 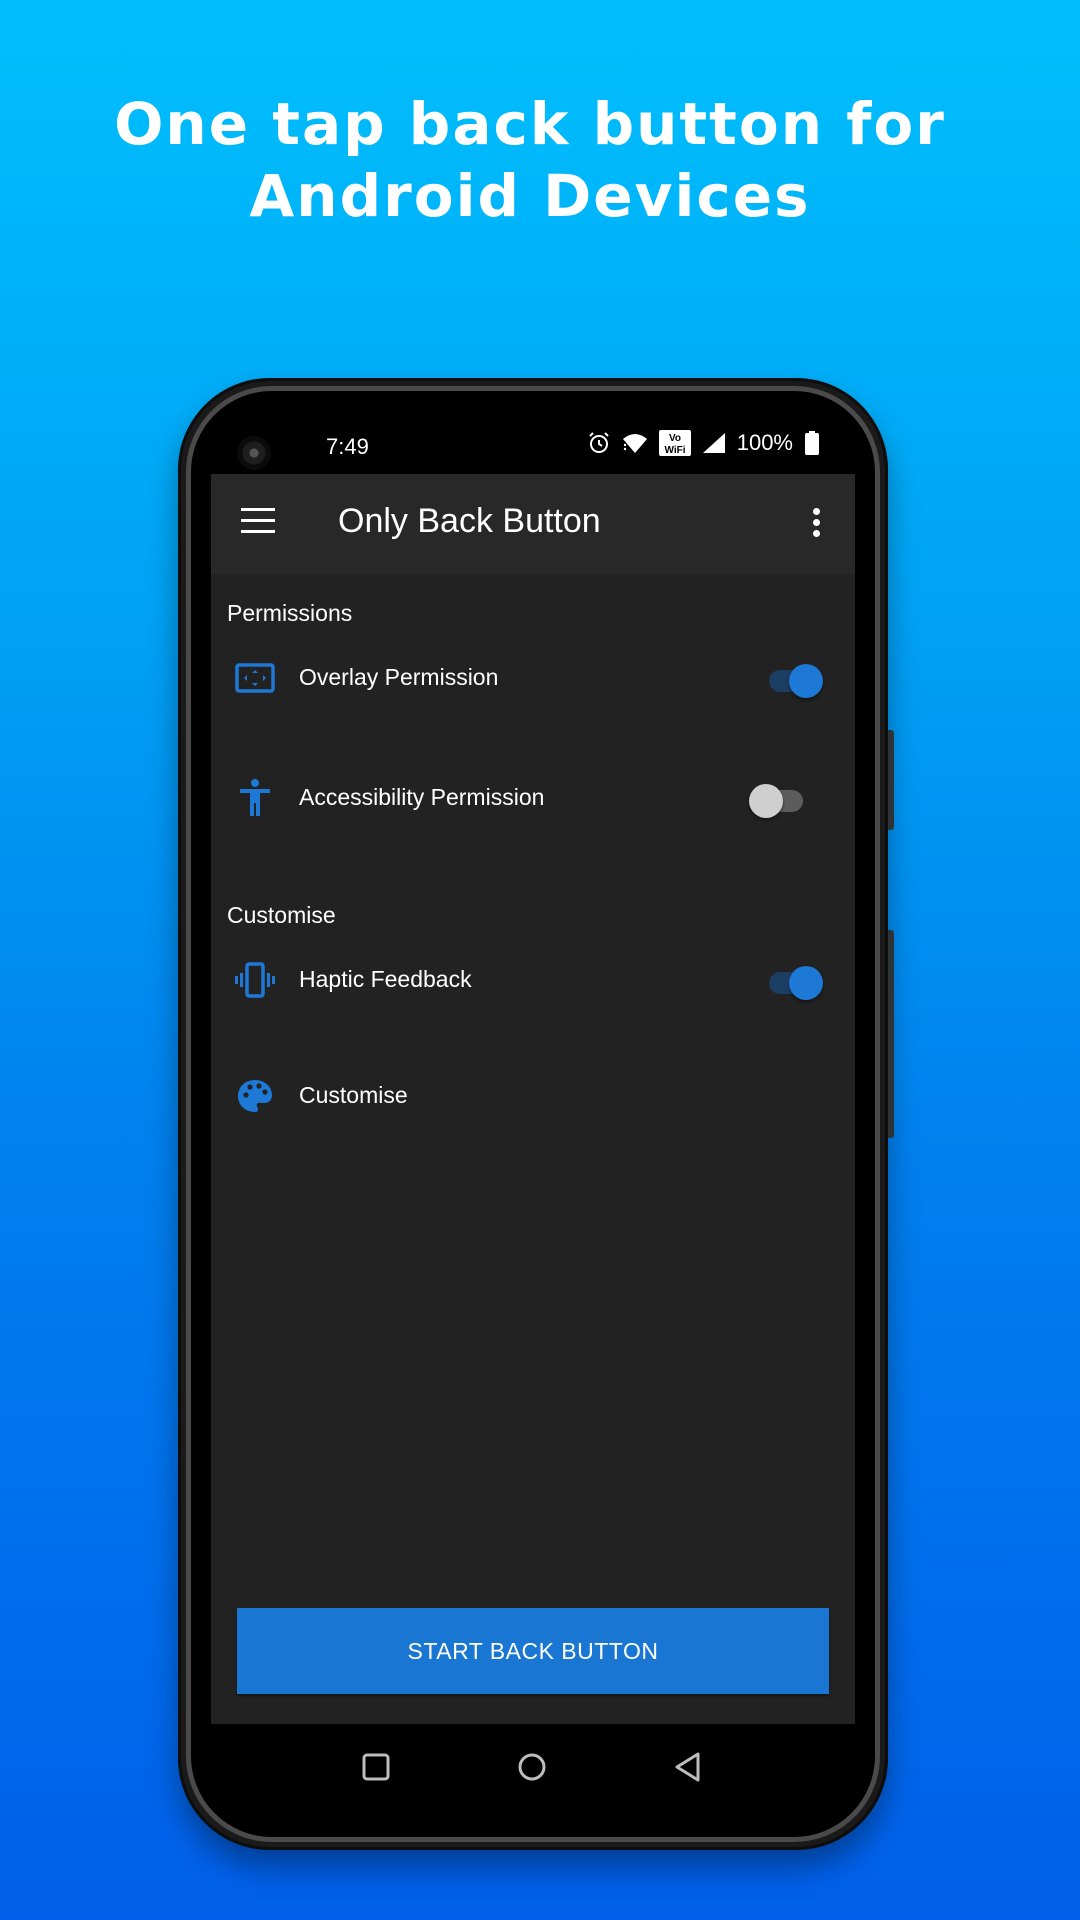 What do you see at coordinates (891, 780) in the screenshot?
I see `volume-button` at bounding box center [891, 780].